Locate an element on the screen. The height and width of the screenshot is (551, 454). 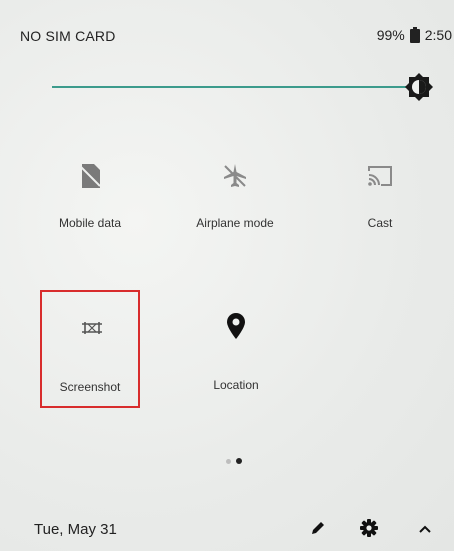
quick-settings-footer: Tue, May 31 is located at coordinates (227, 528).